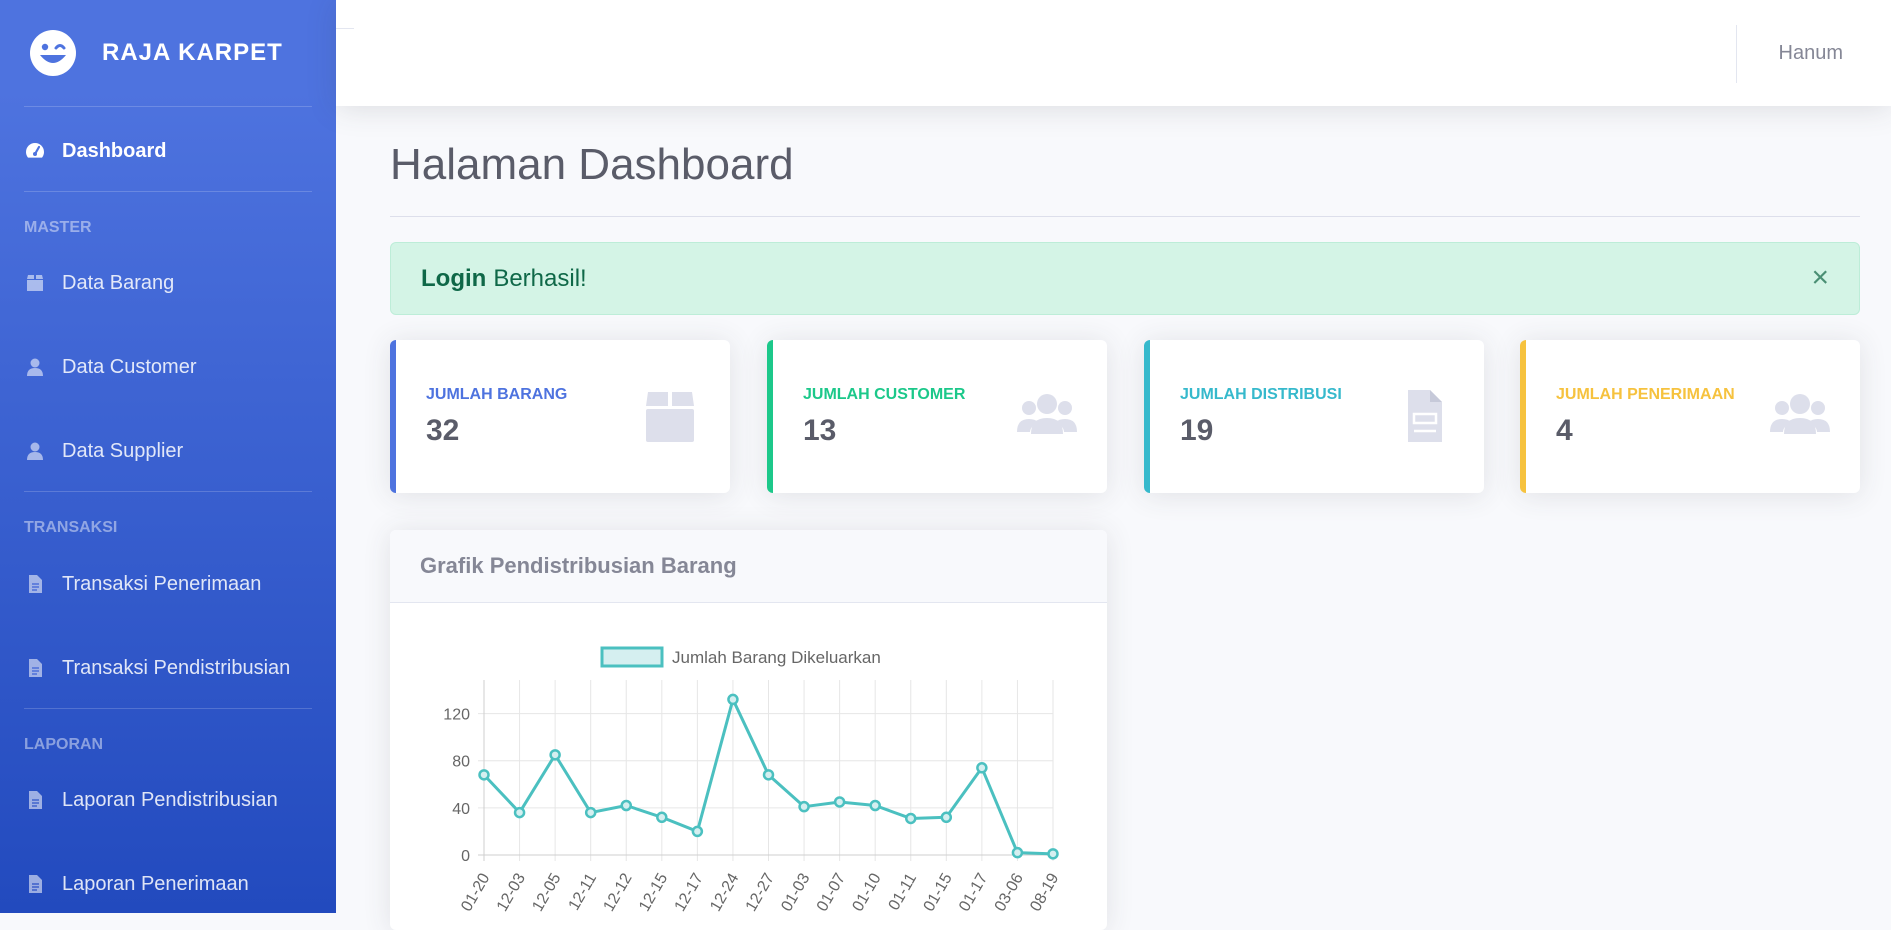 This screenshot has width=1891, height=930. What do you see at coordinates (170, 799) in the screenshot?
I see `sidebar-item-label: Laporan Pendistribusian` at bounding box center [170, 799].